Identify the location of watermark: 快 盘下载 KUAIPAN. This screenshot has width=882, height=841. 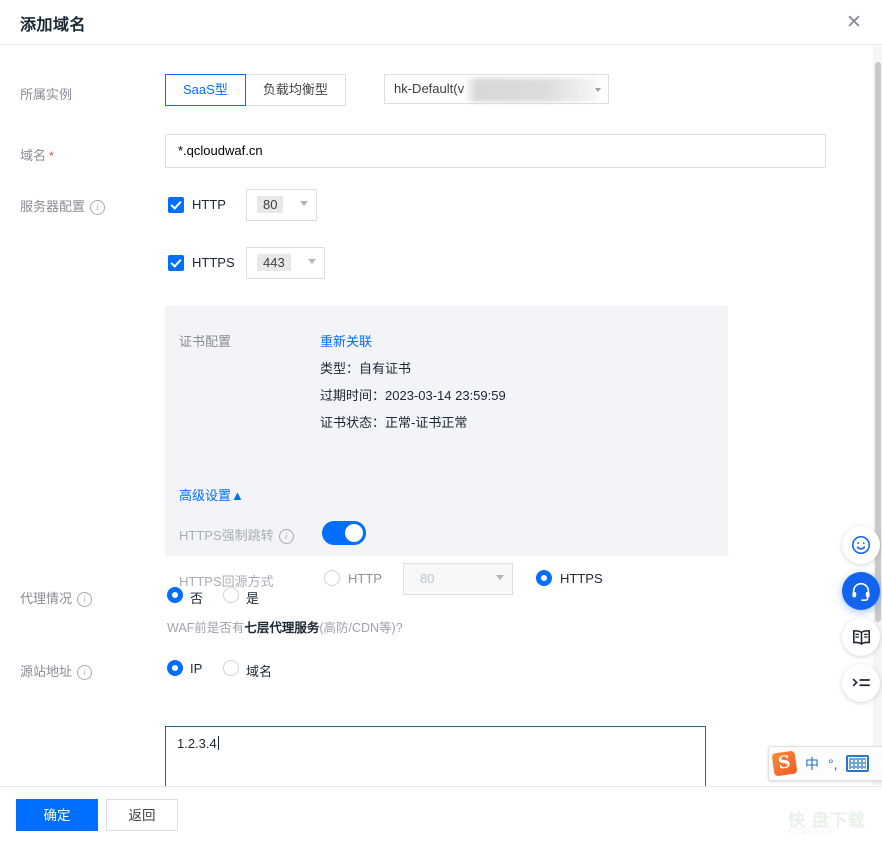
(827, 821).